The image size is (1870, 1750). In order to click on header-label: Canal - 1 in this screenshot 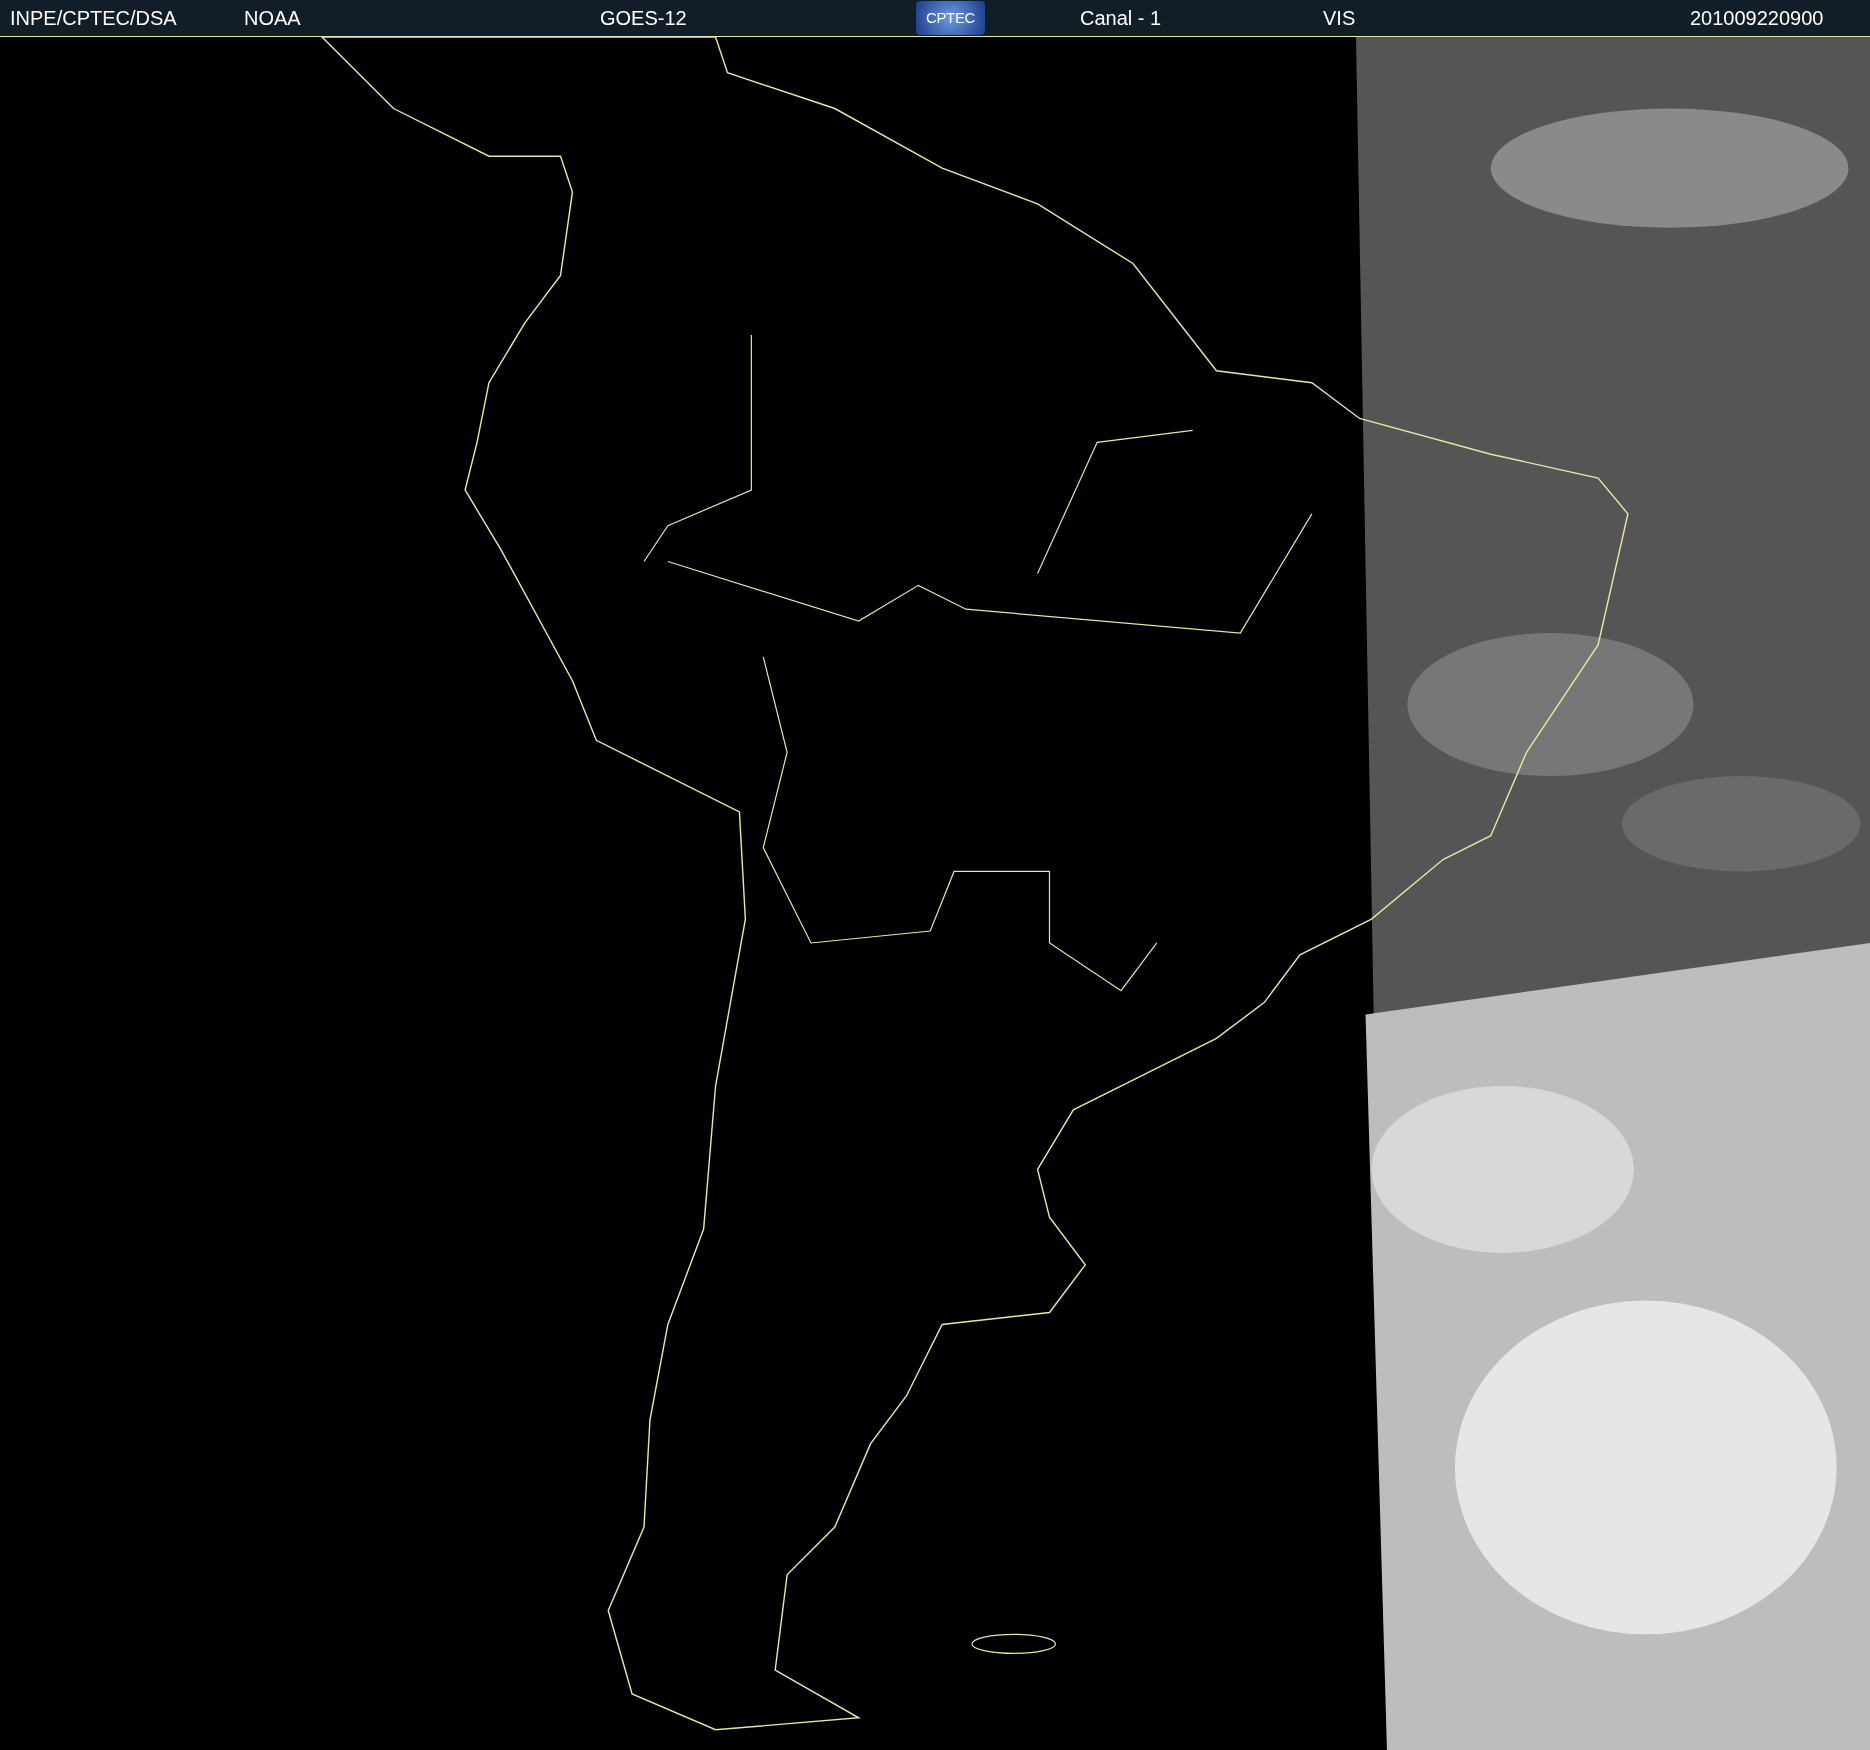, I will do `click(1121, 18)`.